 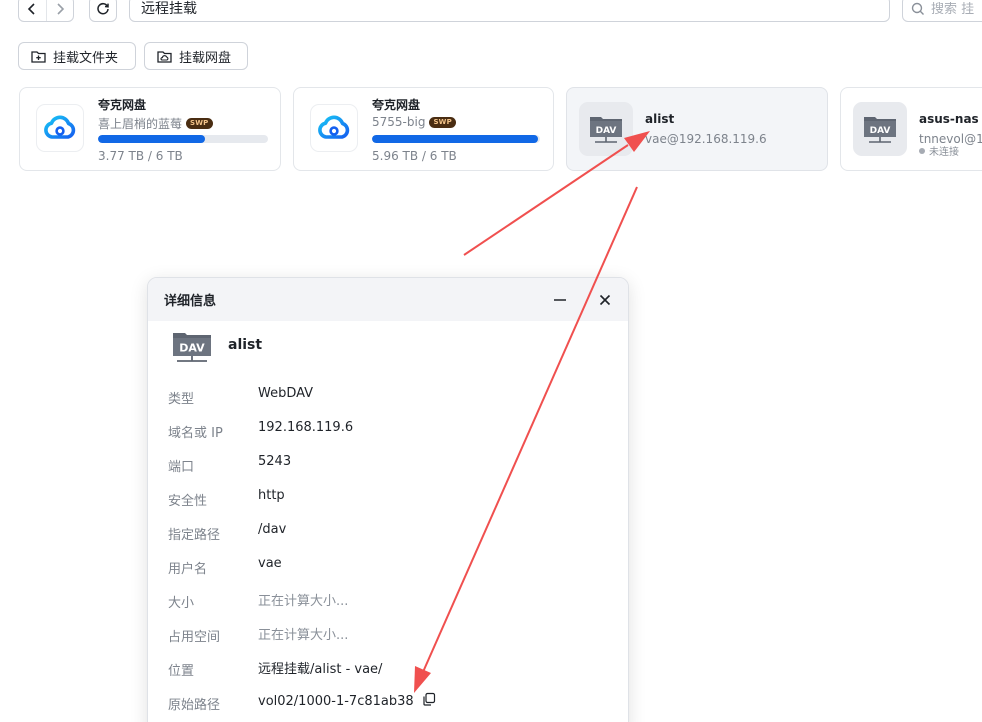 I want to click on folder-plus-icon, so click(x=38, y=56).